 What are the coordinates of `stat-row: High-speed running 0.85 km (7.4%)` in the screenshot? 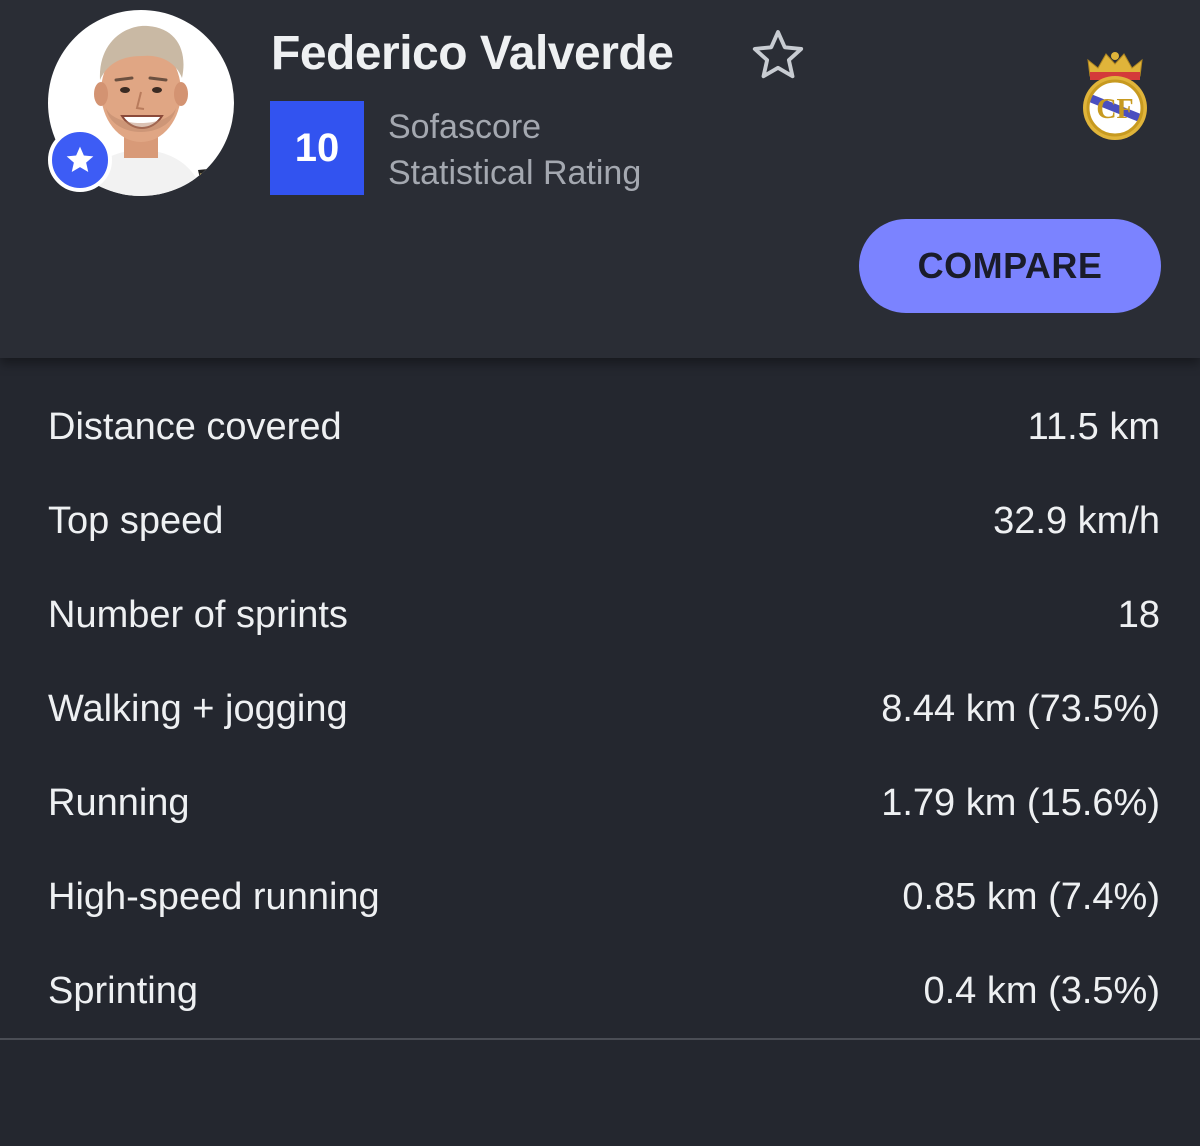 It's located at (600, 897).